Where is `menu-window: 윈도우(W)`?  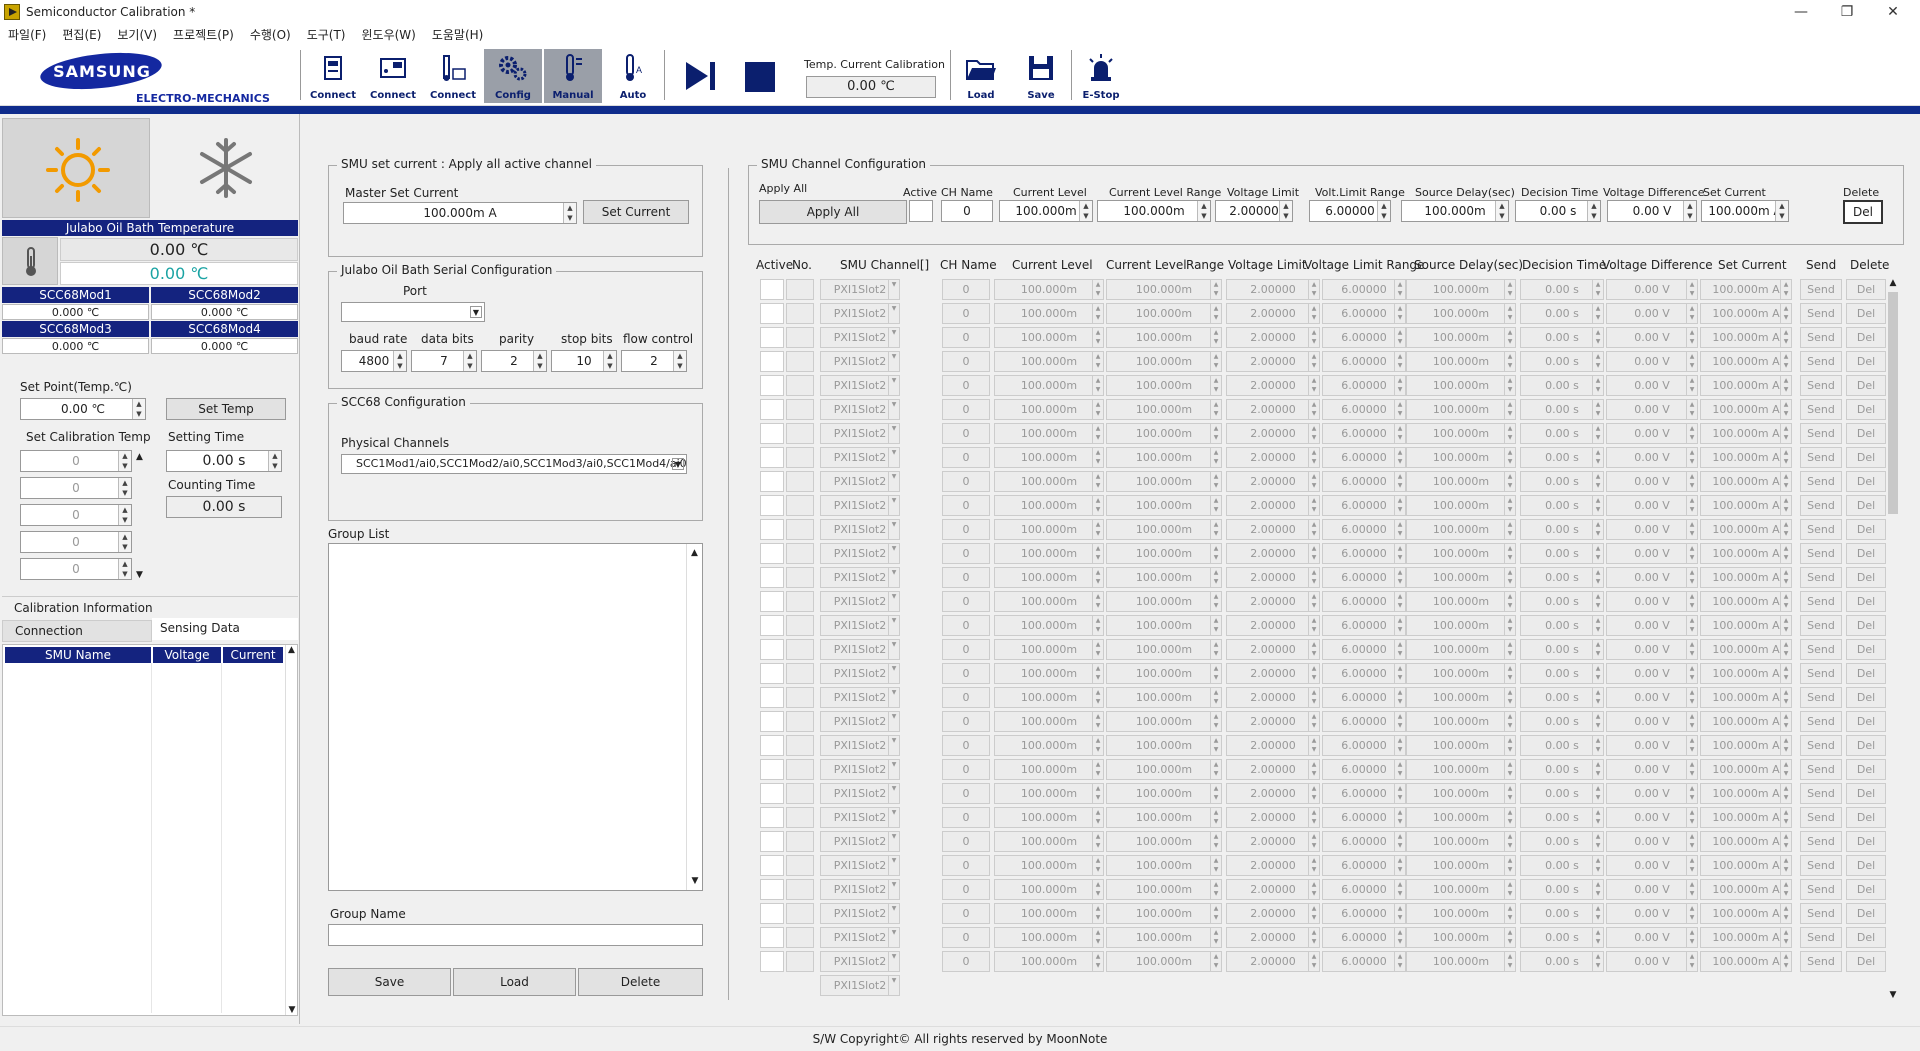
menu-window: 윈도우(W) is located at coordinates (388, 34).